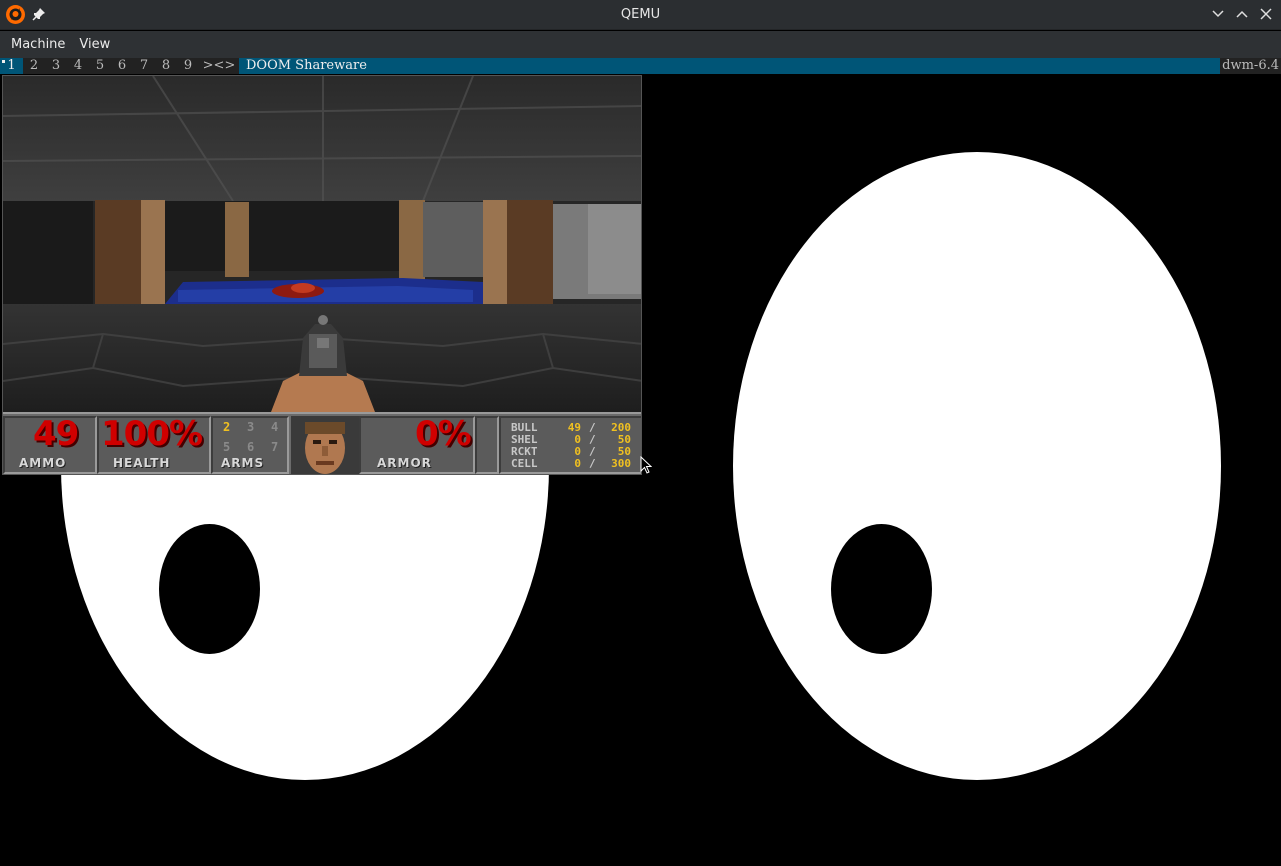 The width and height of the screenshot is (1281, 866). Describe the element at coordinates (577, 463) in the screenshot. I see `ammo-current: 0` at that location.